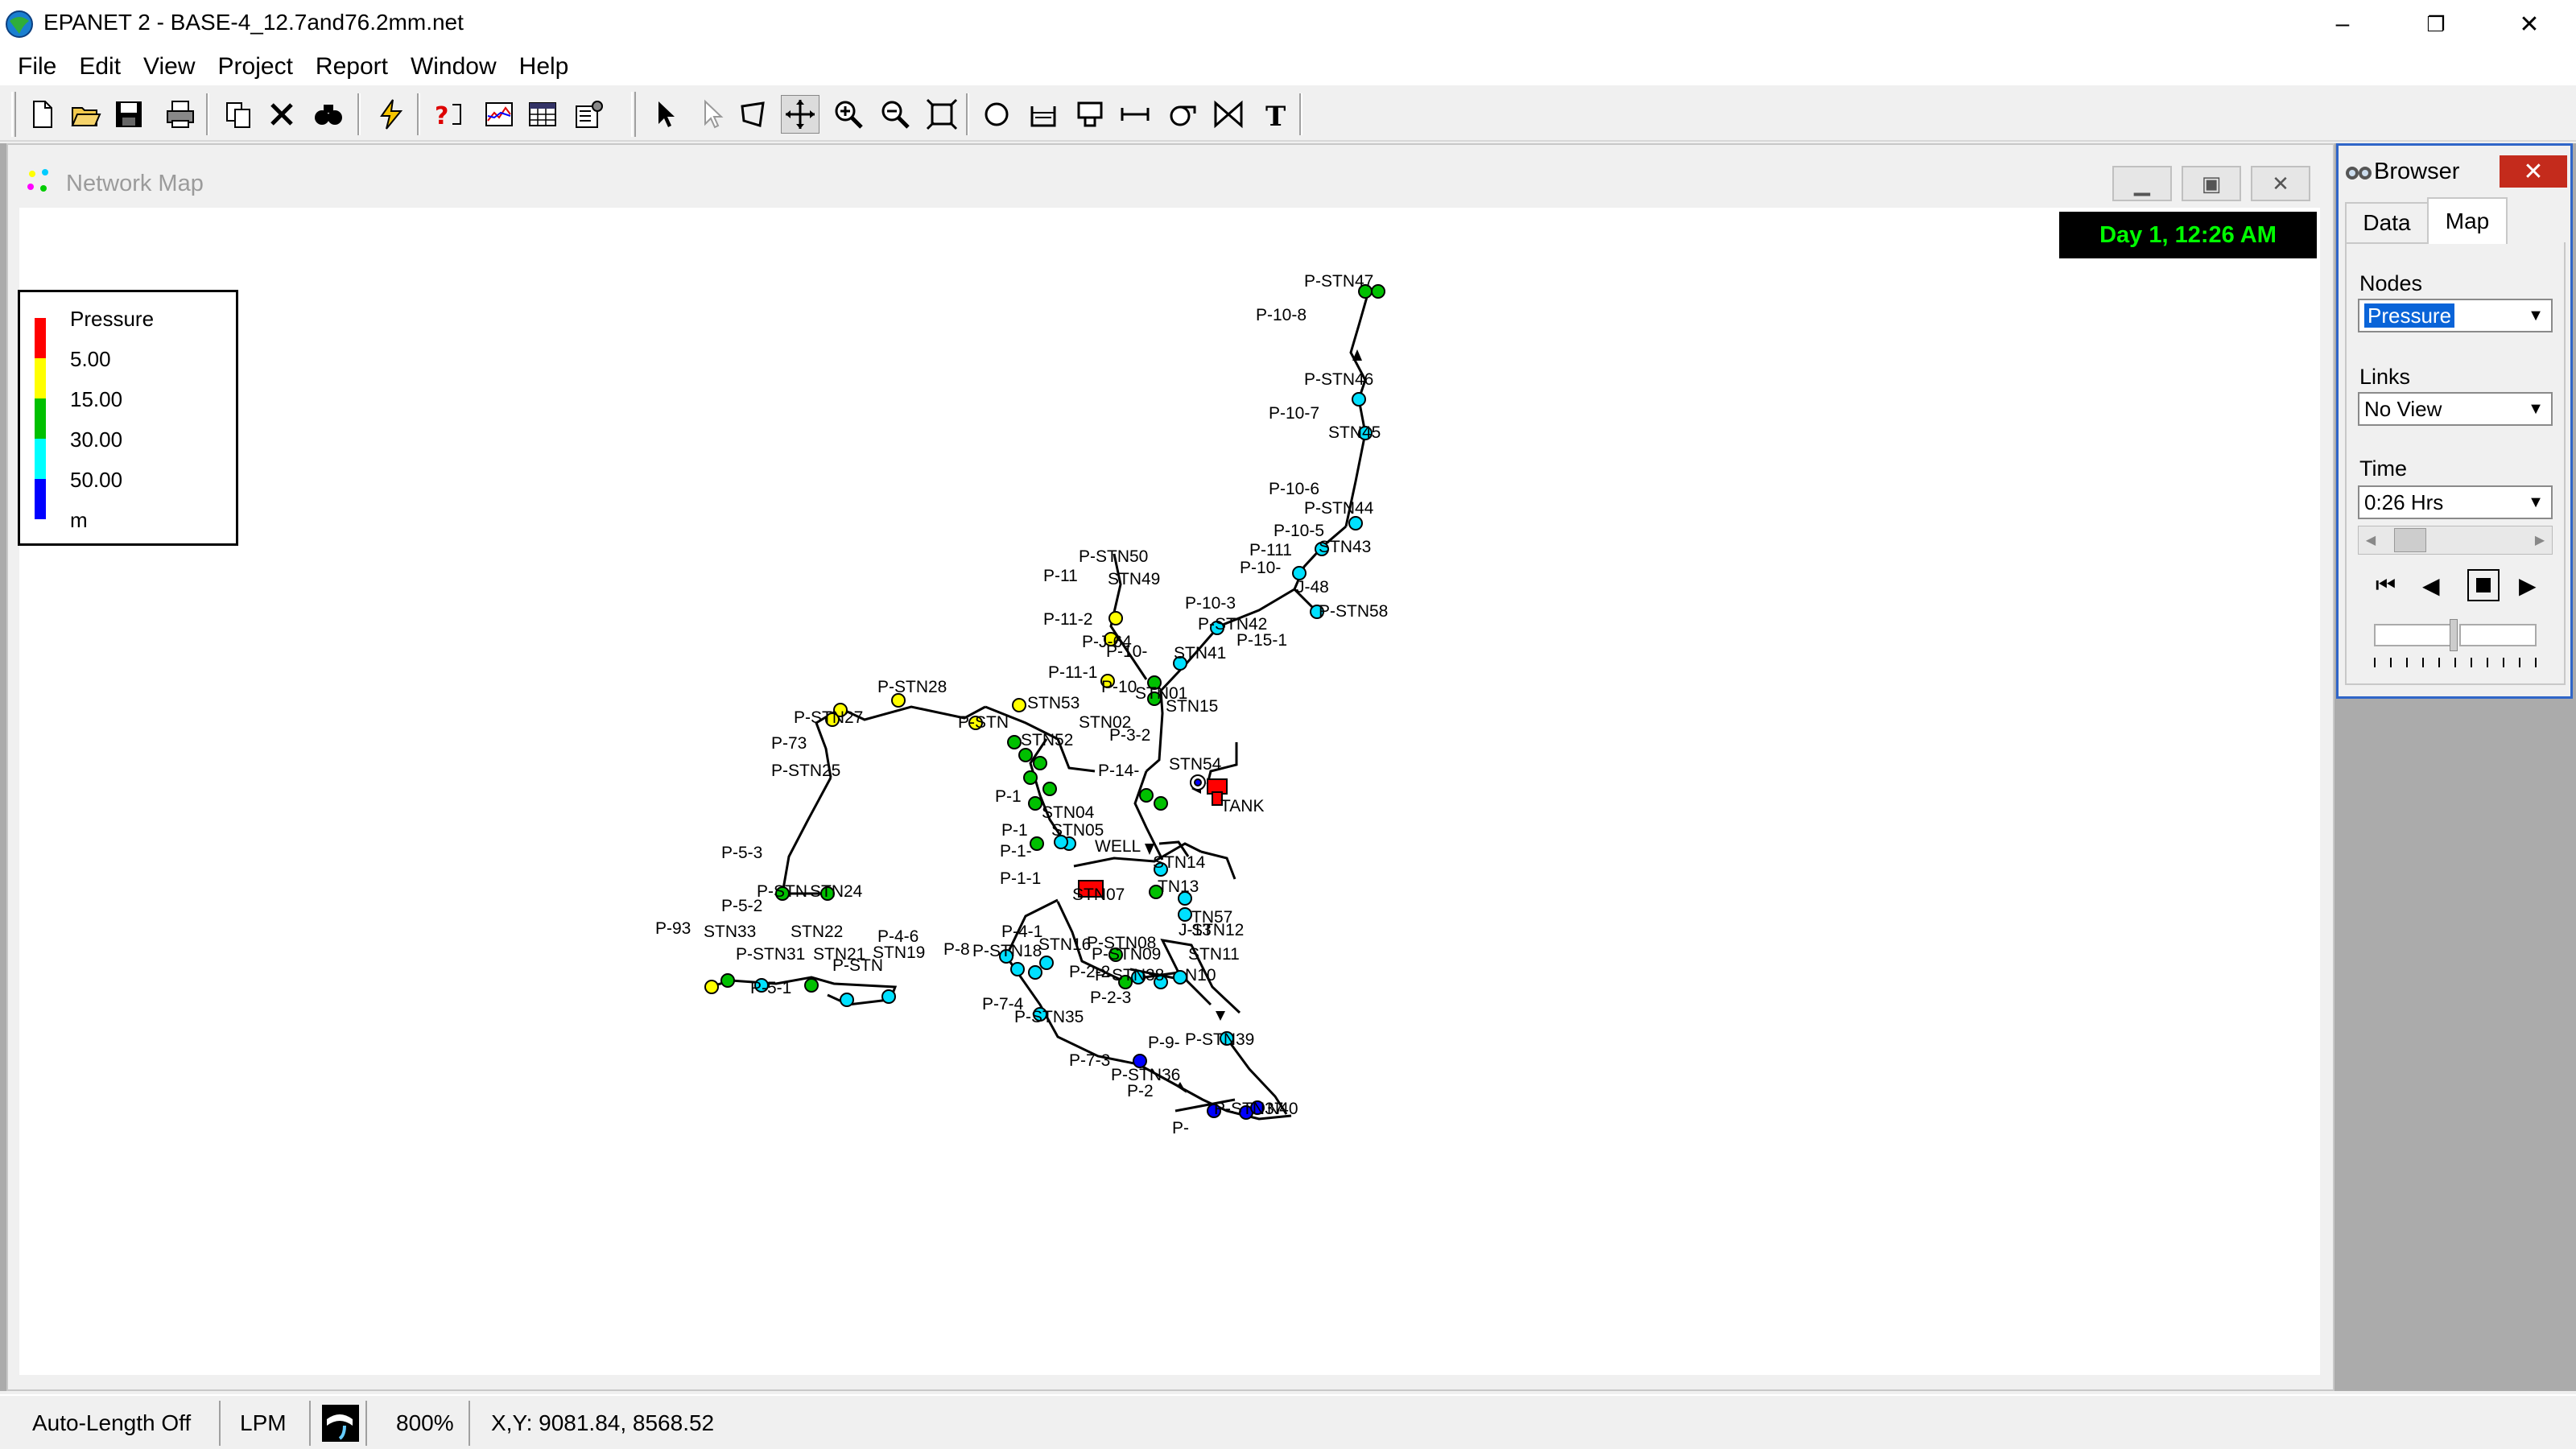  What do you see at coordinates (1043, 114) in the screenshot?
I see `add-reservoir-icon` at bounding box center [1043, 114].